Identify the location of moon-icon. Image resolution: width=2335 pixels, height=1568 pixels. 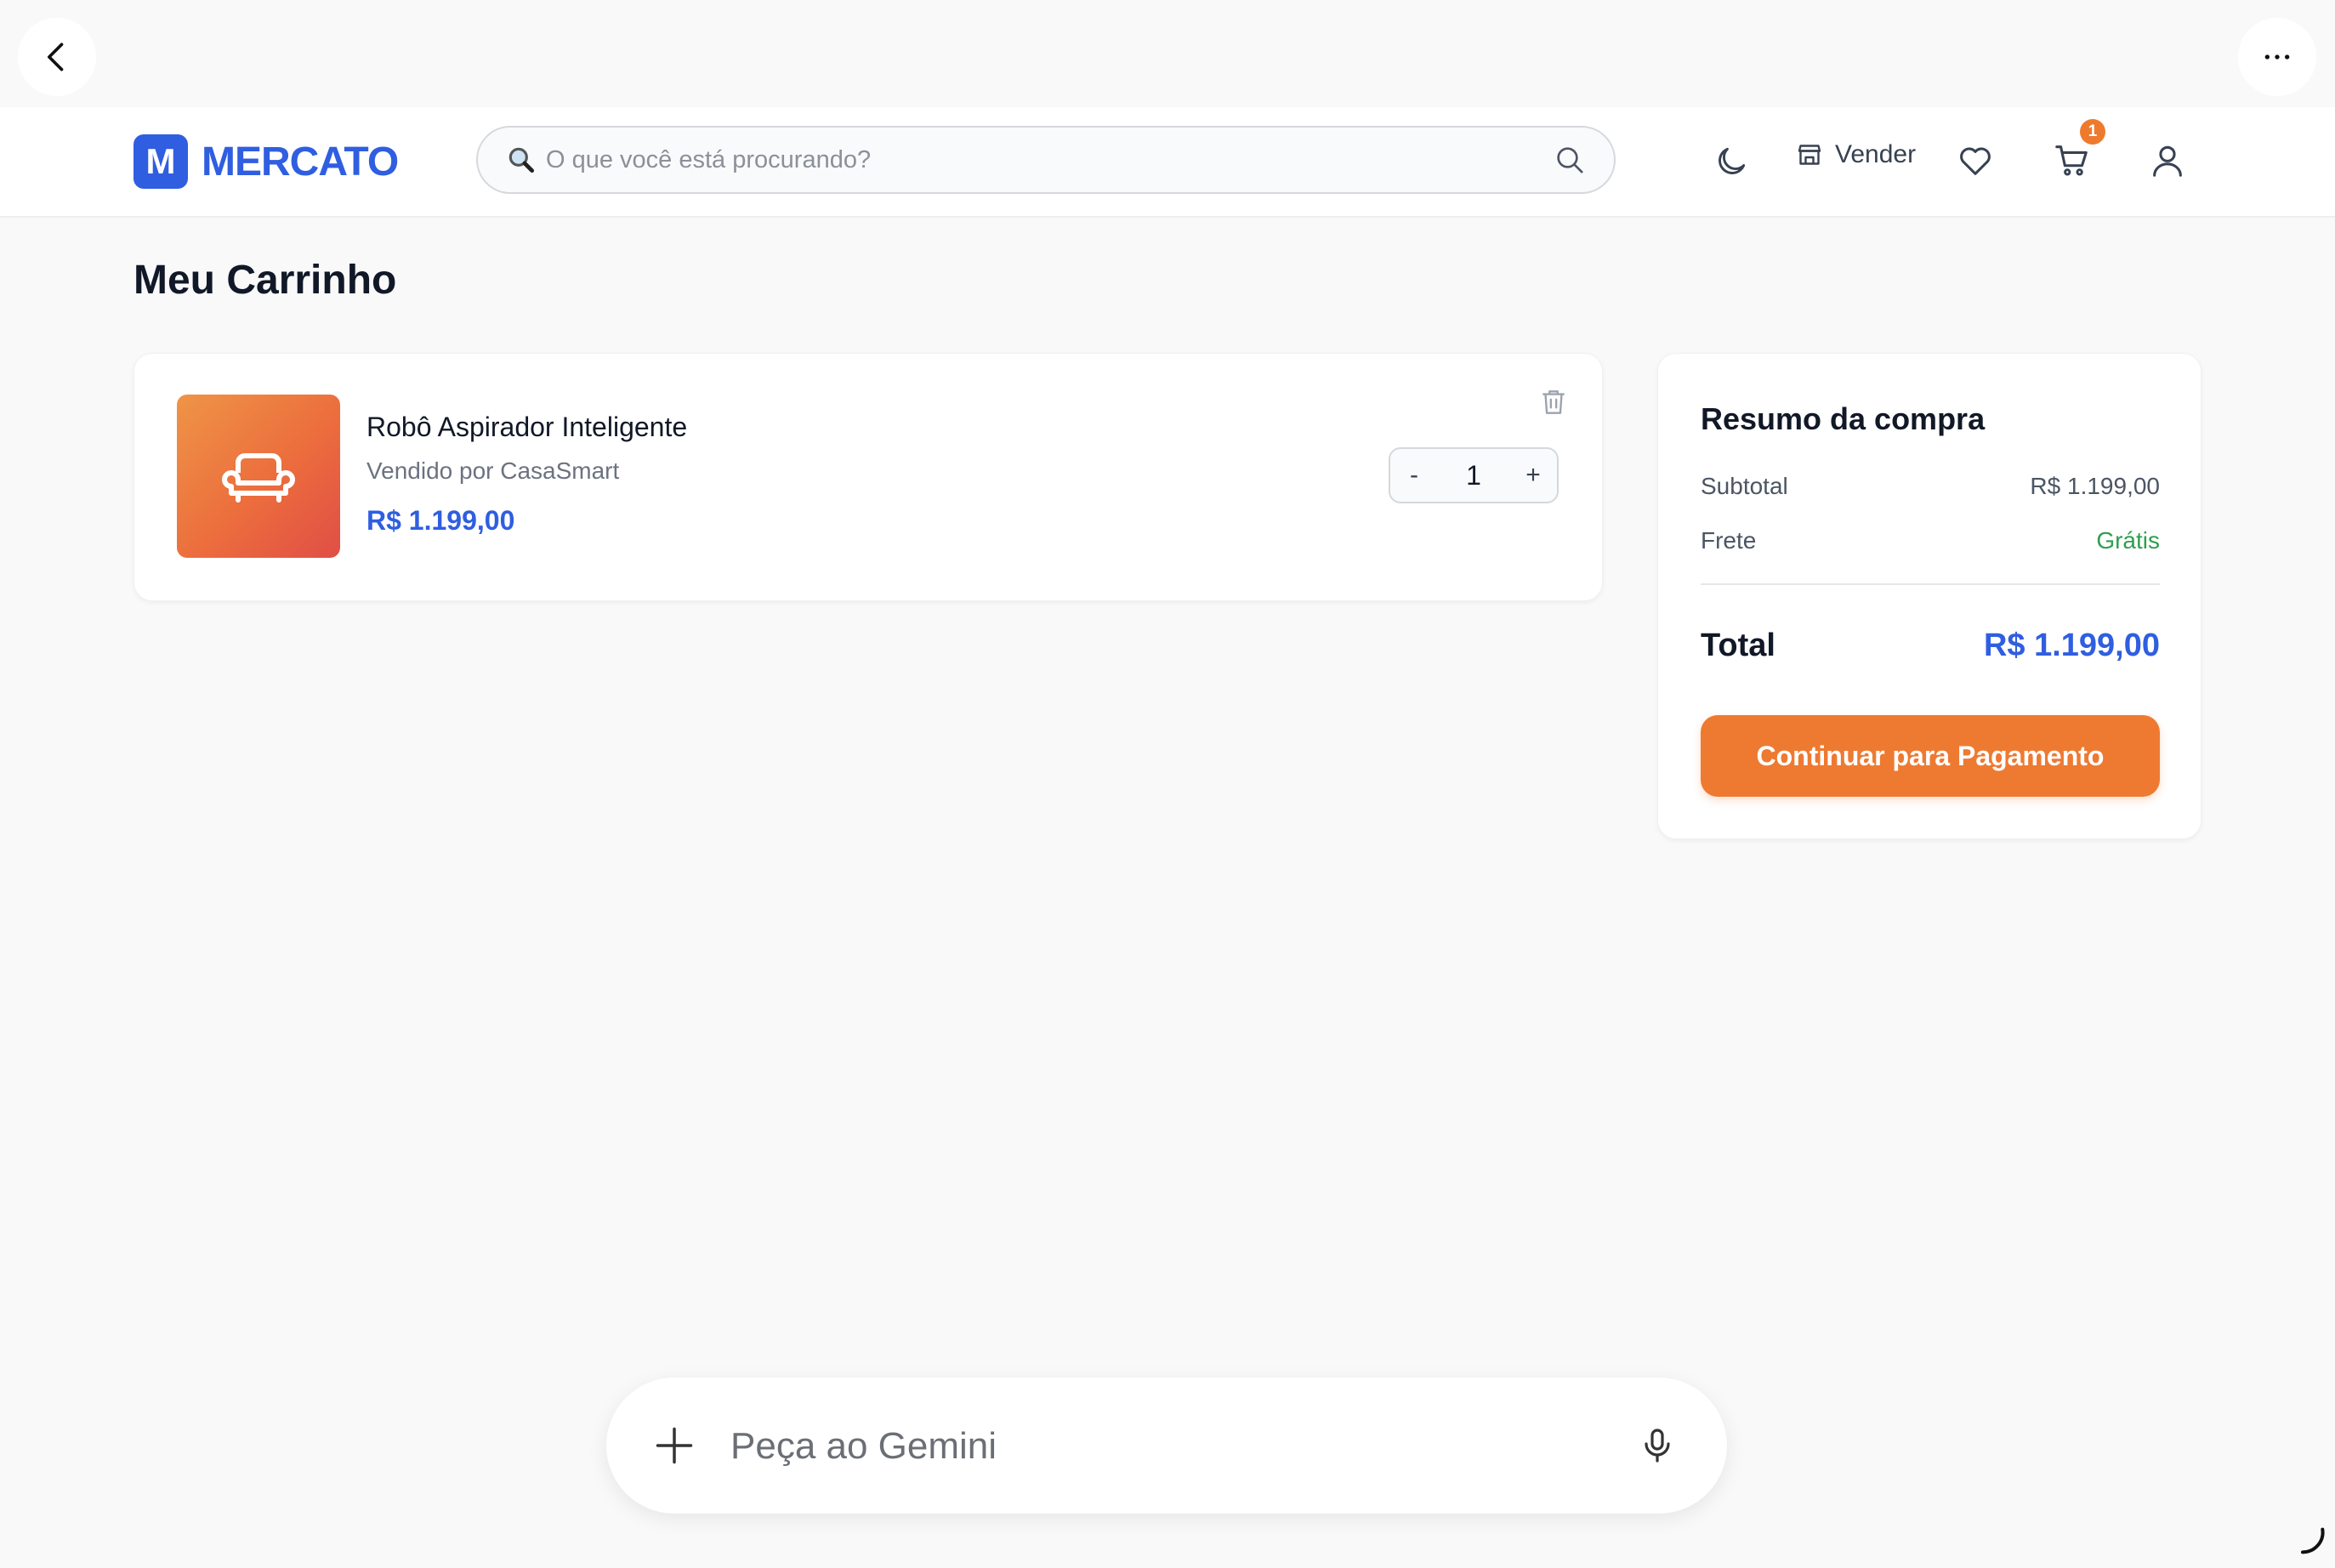
(1731, 161).